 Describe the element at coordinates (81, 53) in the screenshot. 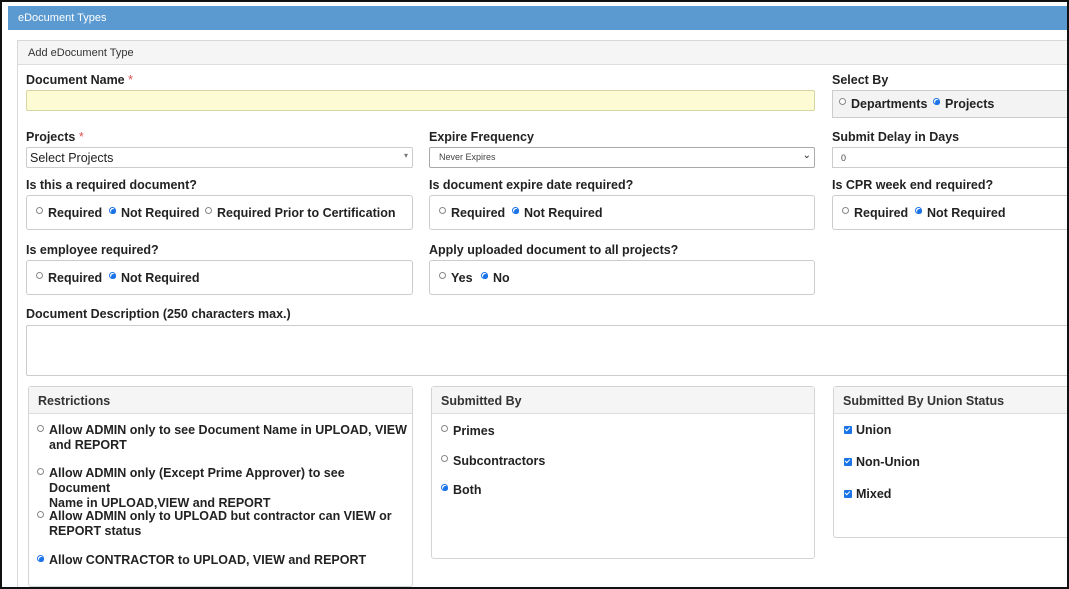

I see `panel-title: Add eDocument Type` at that location.